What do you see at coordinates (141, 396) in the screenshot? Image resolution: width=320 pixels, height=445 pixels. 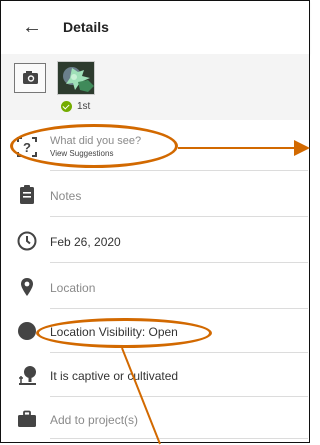 I see `annotation-arrow-down` at bounding box center [141, 396].